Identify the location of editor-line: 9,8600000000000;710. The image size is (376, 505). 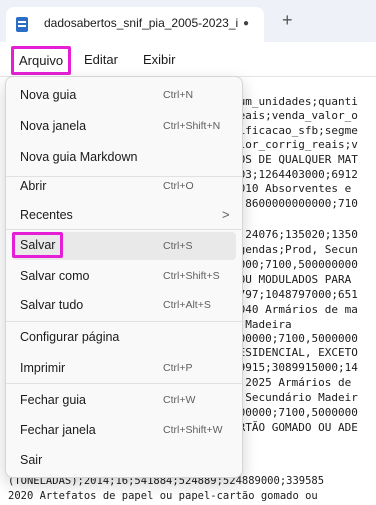
(295, 203).